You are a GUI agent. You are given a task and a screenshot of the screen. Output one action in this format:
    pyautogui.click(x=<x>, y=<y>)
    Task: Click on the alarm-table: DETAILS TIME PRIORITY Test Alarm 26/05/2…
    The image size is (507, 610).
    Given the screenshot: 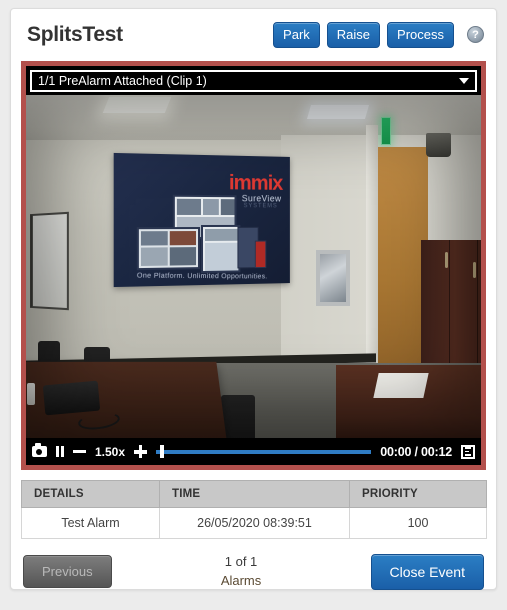 What is the action you would take?
    pyautogui.click(x=254, y=509)
    